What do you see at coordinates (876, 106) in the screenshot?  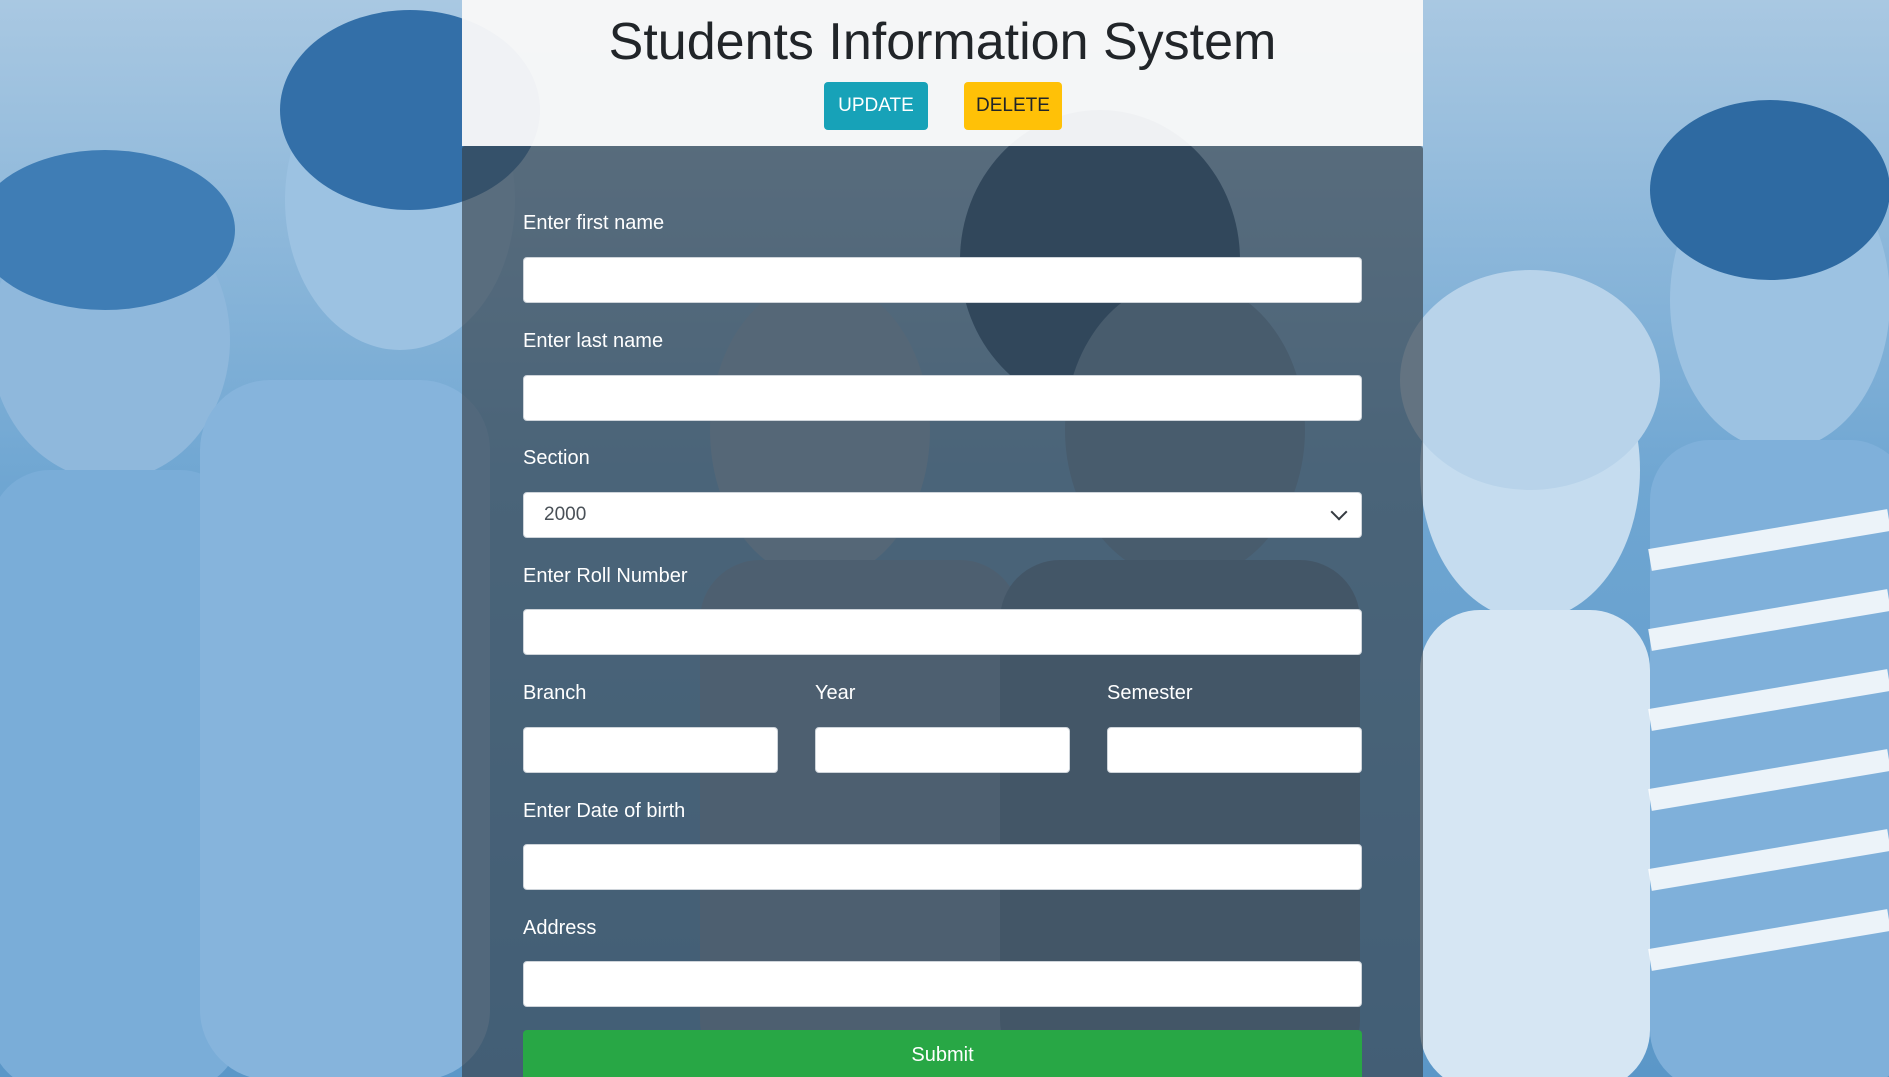 I see `update-button: UPDATE` at bounding box center [876, 106].